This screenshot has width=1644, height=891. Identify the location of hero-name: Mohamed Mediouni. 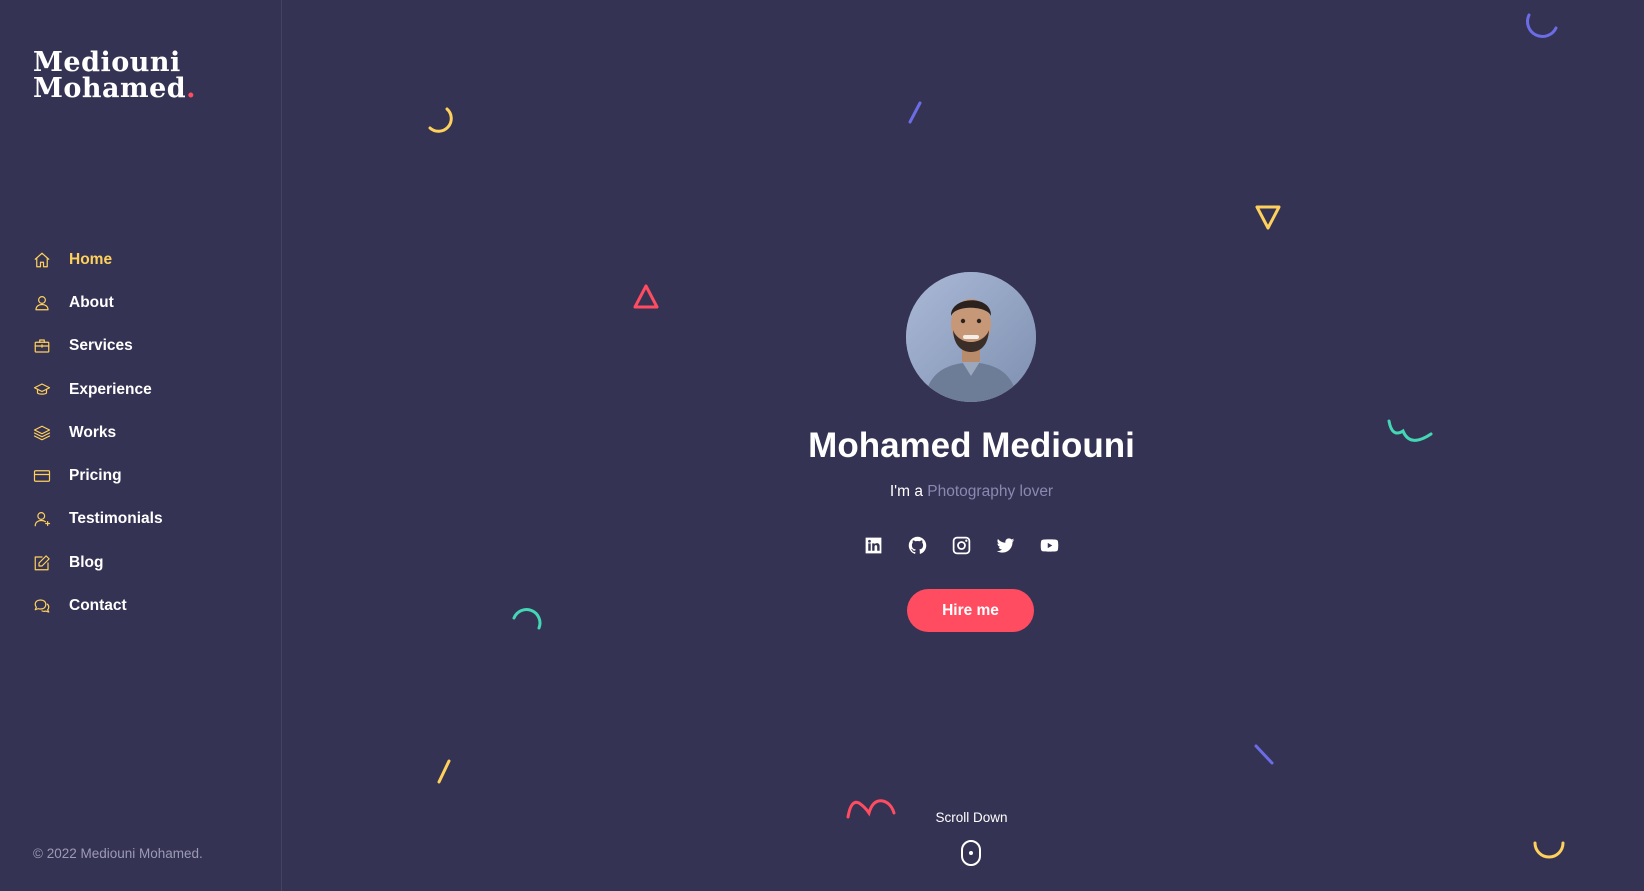
(971, 445).